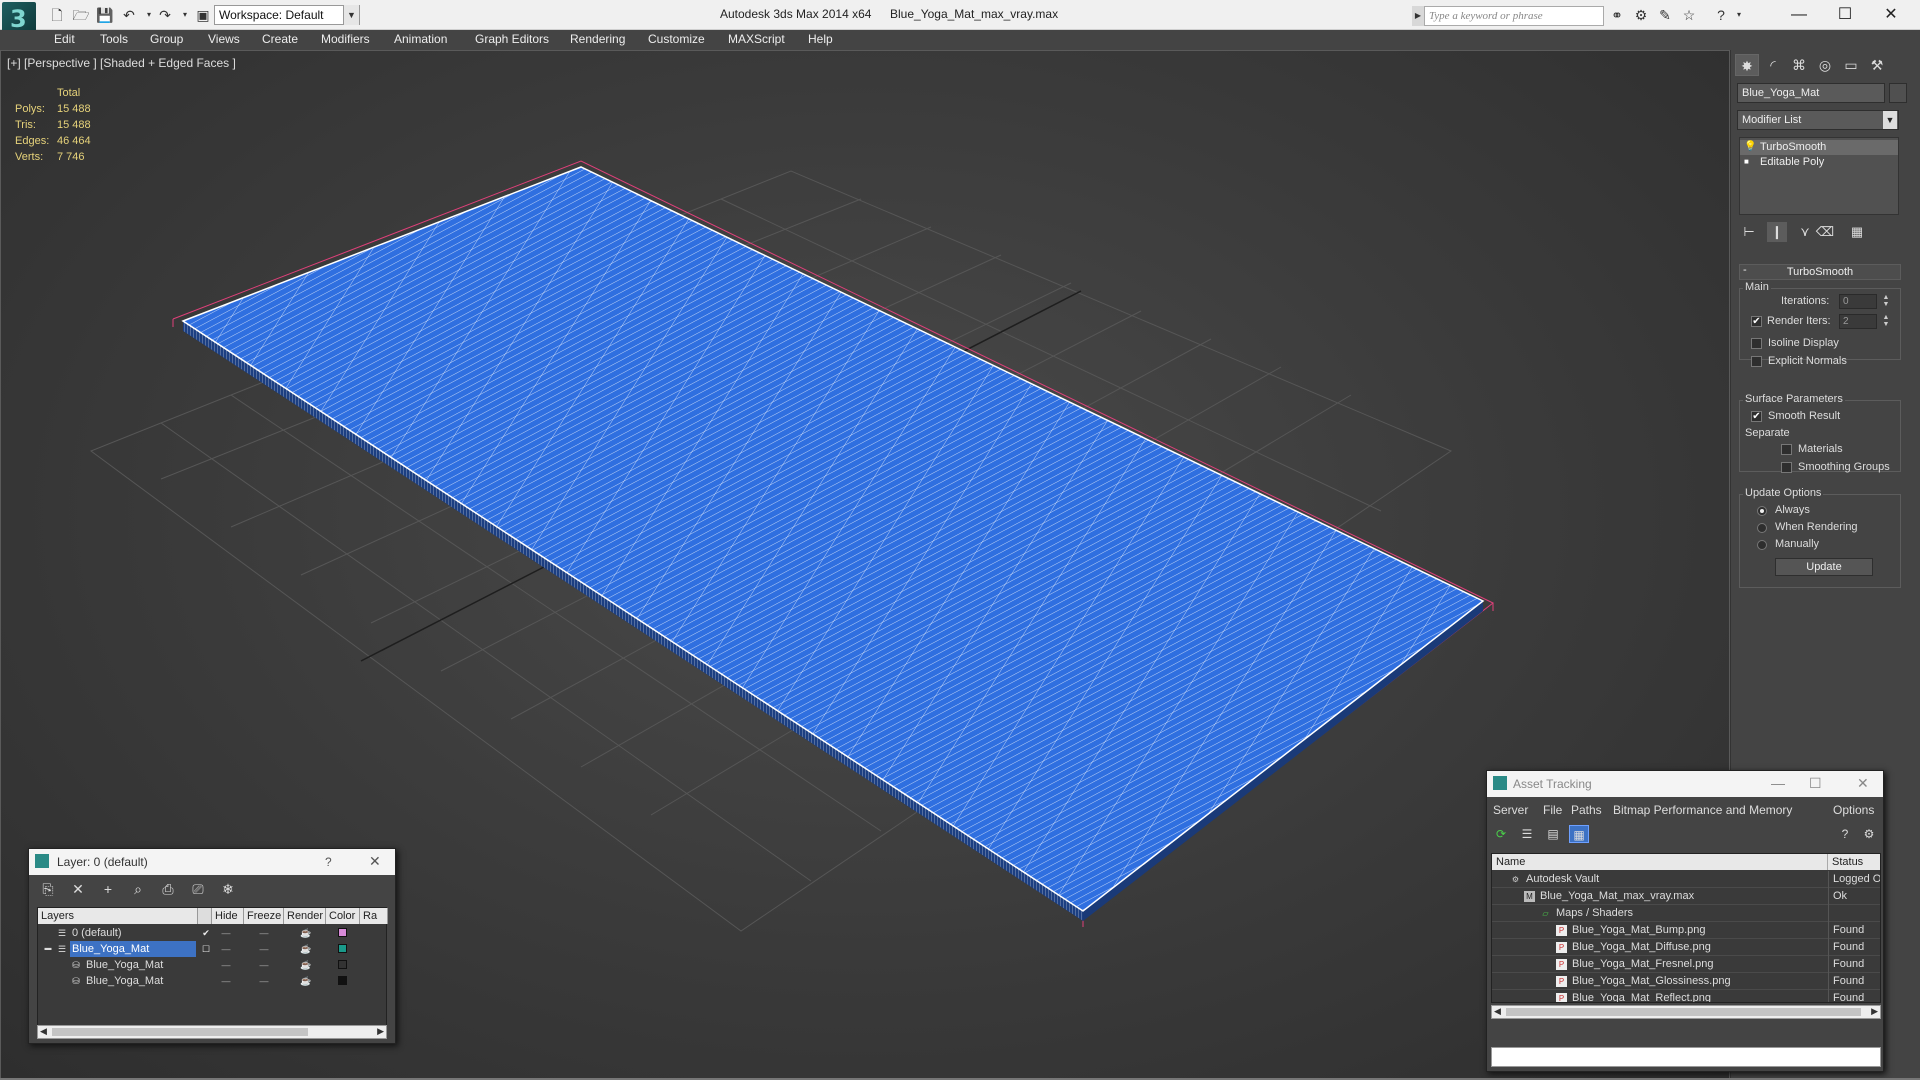  Describe the element at coordinates (1819, 147) in the screenshot. I see `stack-item-turbosmooth: 💡 TurboSmooth` at that location.